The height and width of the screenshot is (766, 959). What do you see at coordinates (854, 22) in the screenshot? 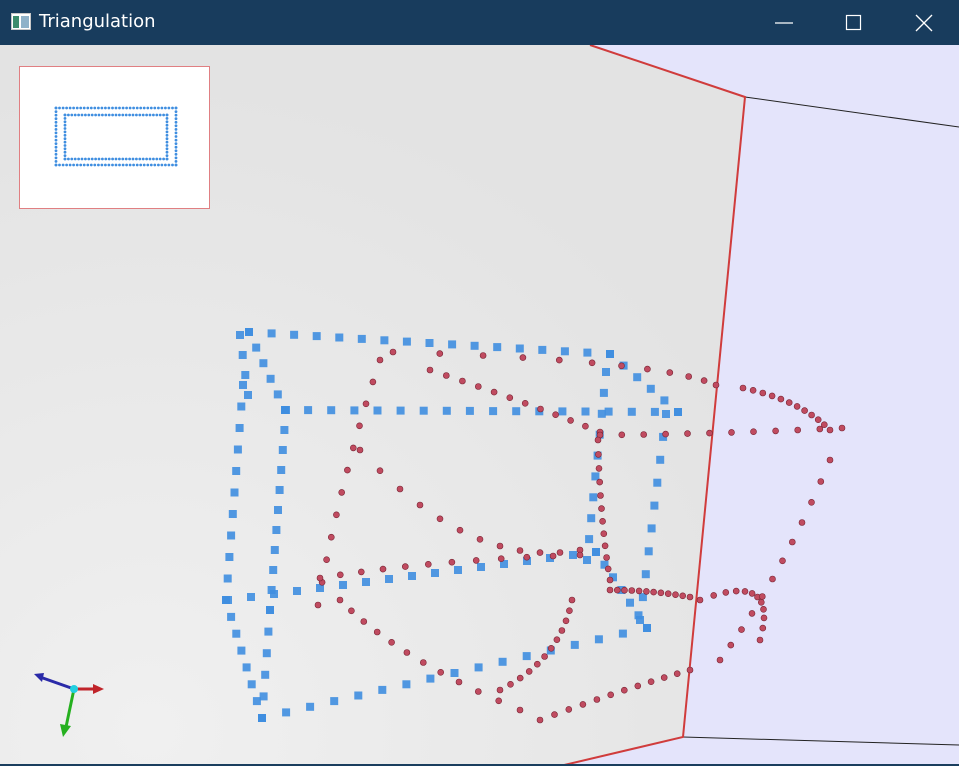
I see `maximize-button` at bounding box center [854, 22].